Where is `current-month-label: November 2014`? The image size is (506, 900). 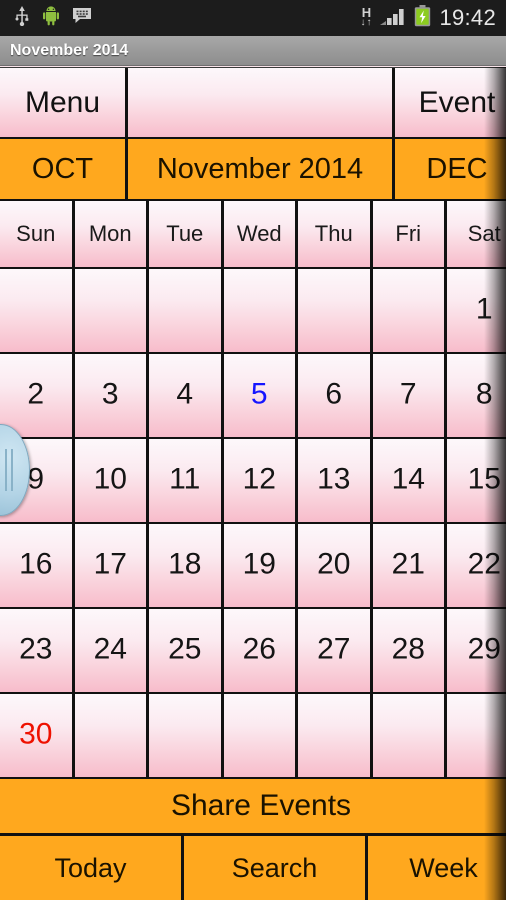 current-month-label: November 2014 is located at coordinates (260, 168).